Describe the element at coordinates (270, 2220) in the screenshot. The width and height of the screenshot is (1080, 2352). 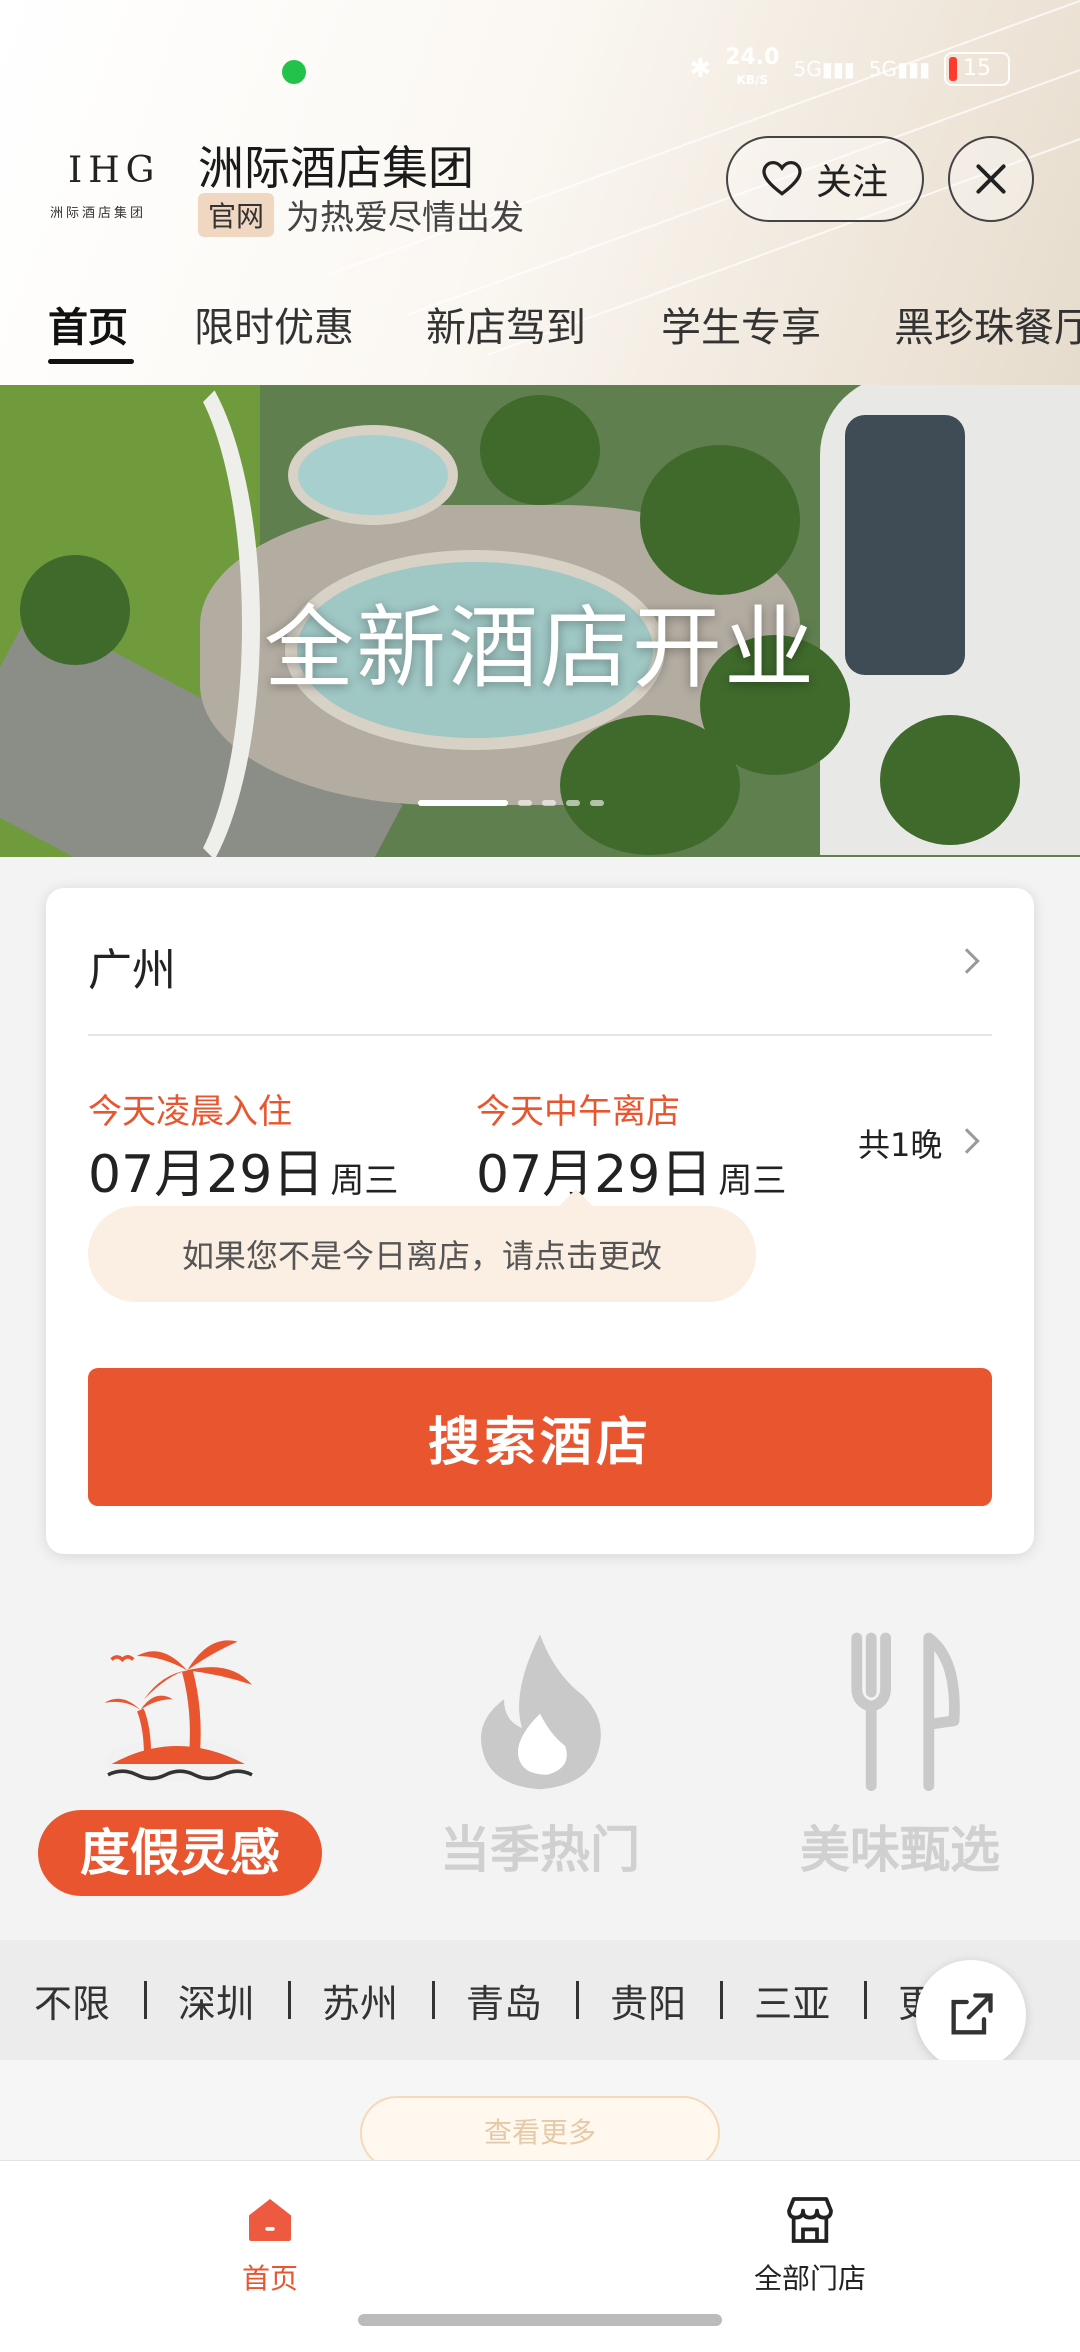
I see `home-icon` at that location.